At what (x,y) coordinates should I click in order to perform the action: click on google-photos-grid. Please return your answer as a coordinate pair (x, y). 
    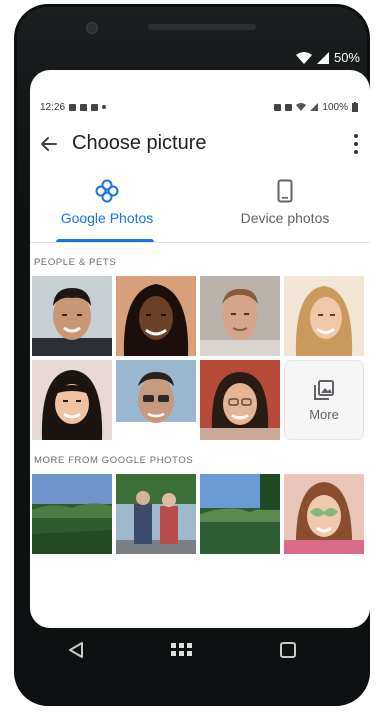
    Looking at the image, I should click on (200, 514).